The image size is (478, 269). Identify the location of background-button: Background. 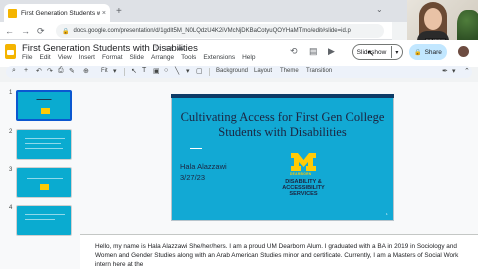
(232, 71).